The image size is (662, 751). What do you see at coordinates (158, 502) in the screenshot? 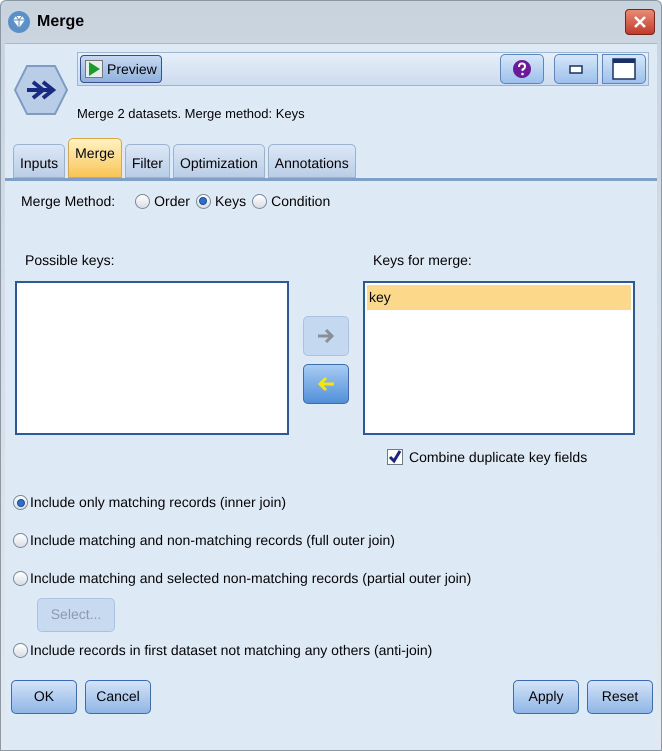
I see `radio-label: Include only matching records (inner join)` at bounding box center [158, 502].